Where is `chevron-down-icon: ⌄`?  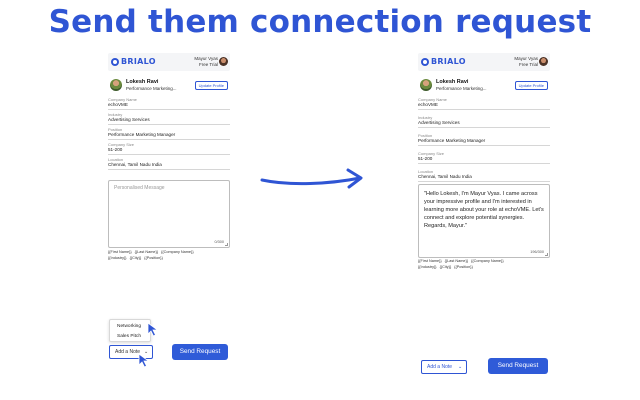 chevron-down-icon: ⌄ is located at coordinates (460, 367).